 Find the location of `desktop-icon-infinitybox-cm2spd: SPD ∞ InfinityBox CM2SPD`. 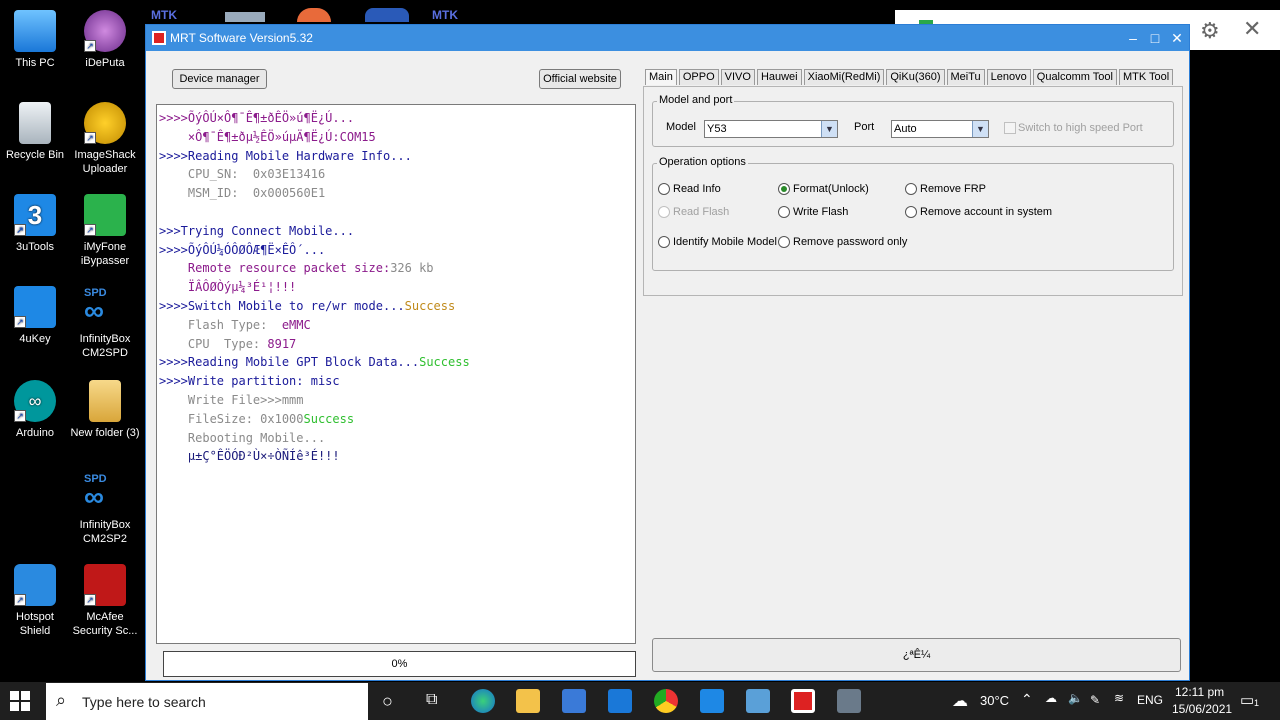

desktop-icon-infinitybox-cm2spd: SPD ∞ InfinityBox CM2SPD is located at coordinates (105, 323).